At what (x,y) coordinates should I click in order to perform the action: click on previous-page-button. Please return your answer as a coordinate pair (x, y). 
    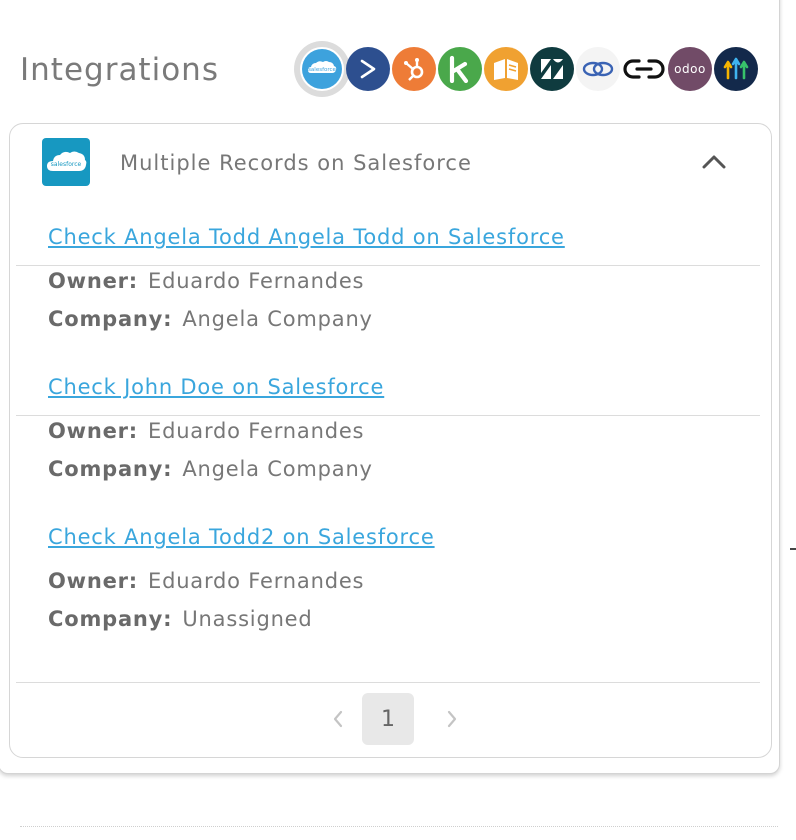
    Looking at the image, I should click on (338, 719).